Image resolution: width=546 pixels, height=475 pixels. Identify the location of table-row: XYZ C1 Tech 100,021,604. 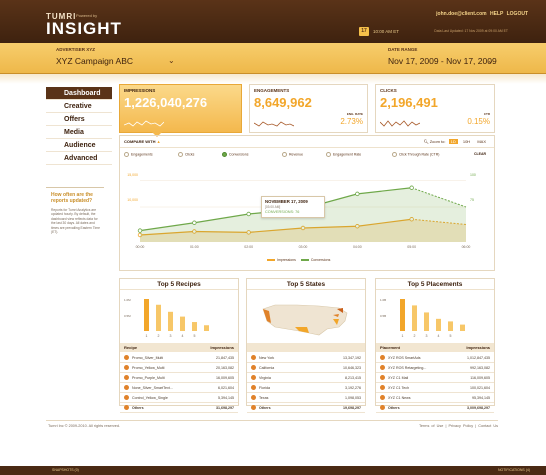
(435, 388).